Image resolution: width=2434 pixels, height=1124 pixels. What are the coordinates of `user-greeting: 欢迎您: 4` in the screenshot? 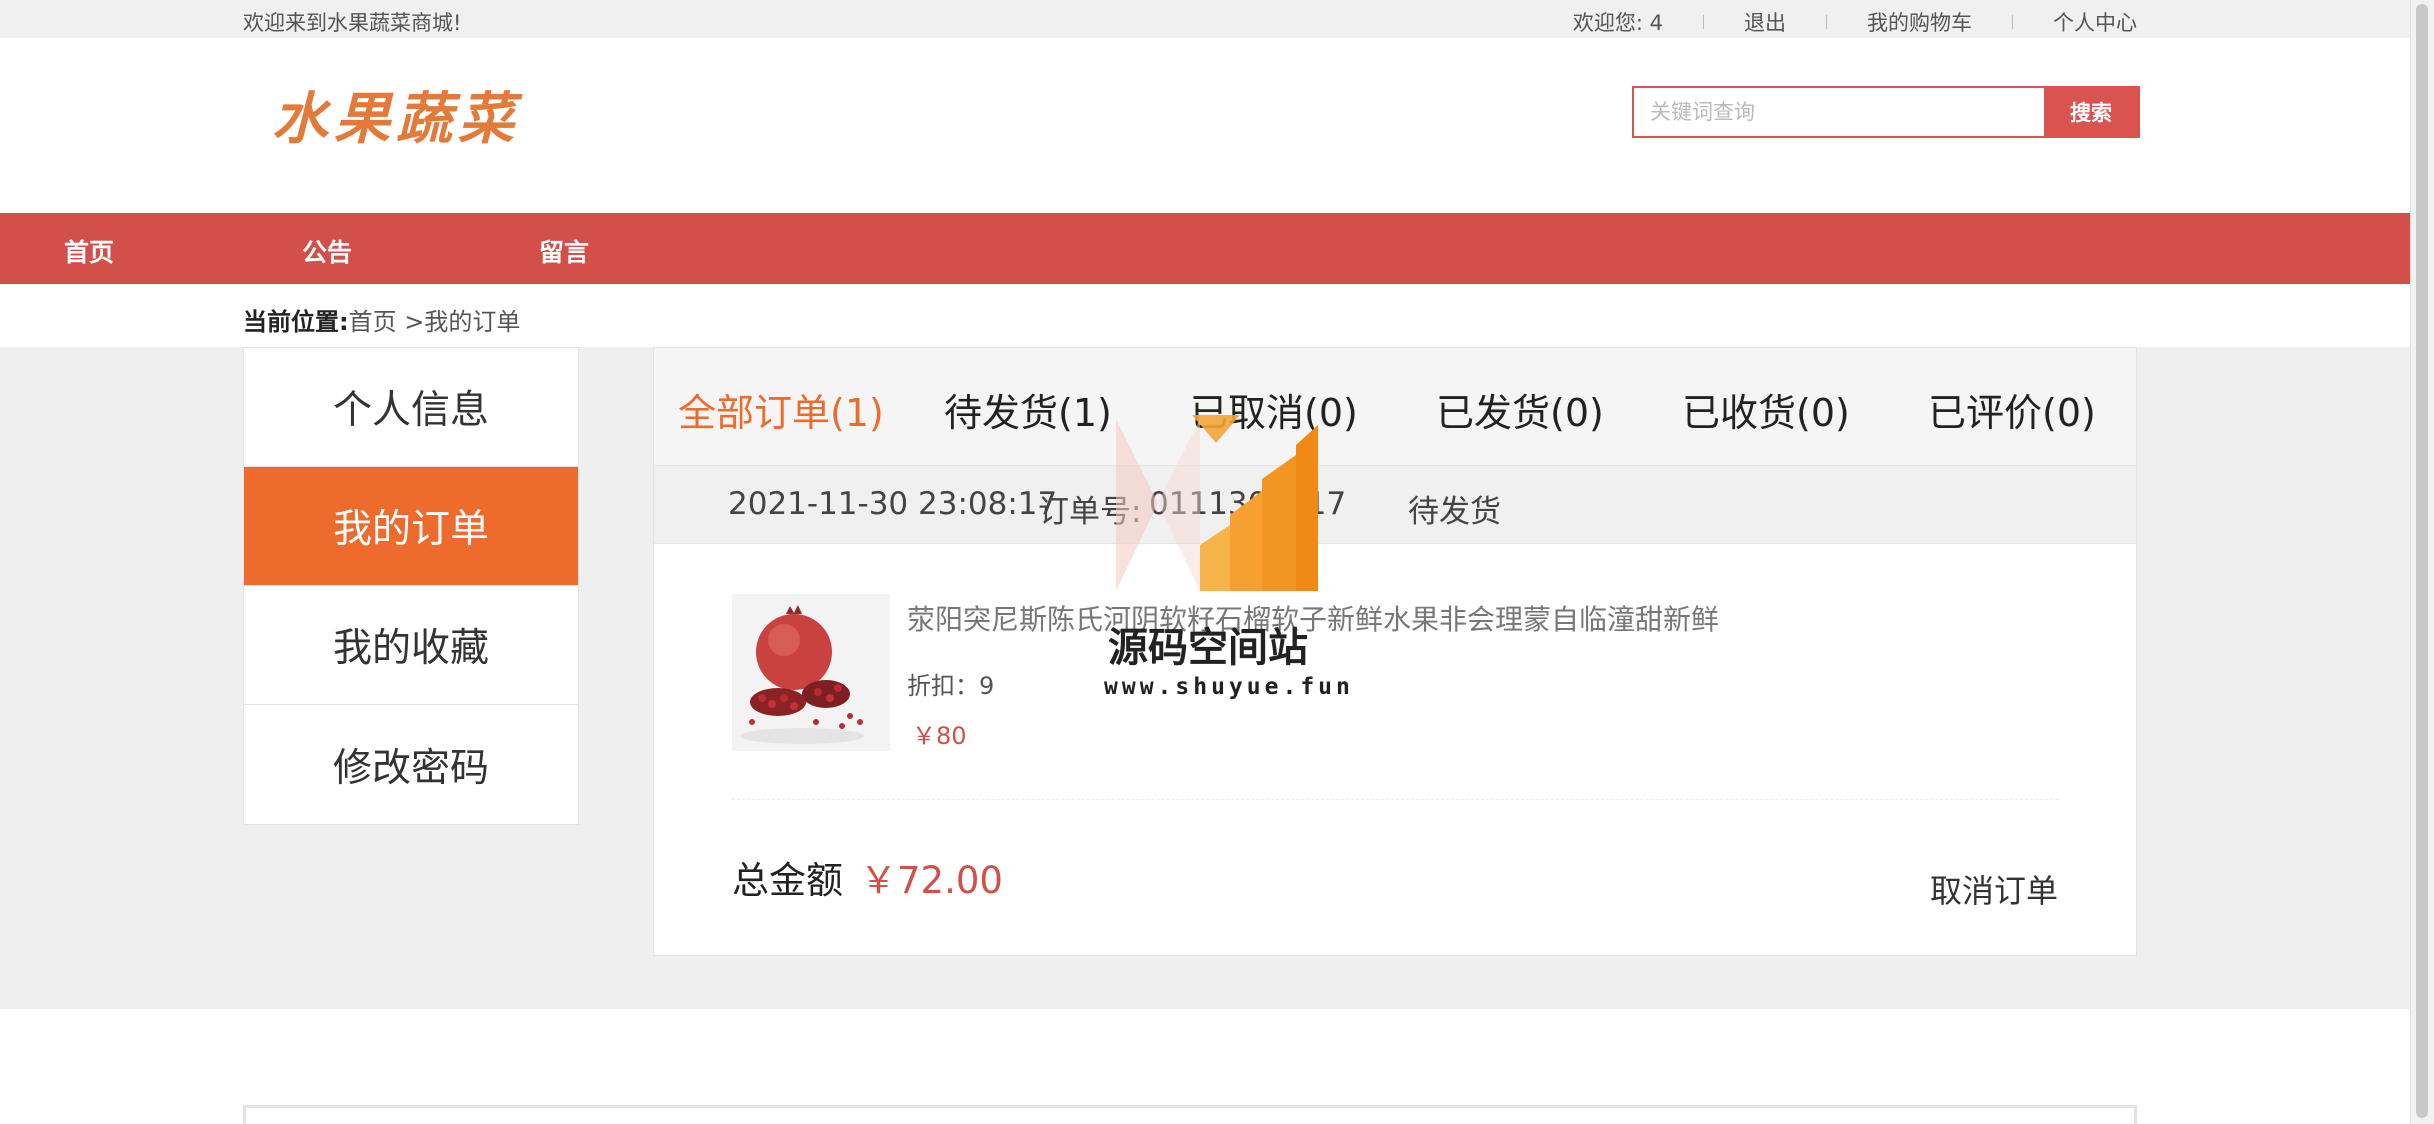 It's located at (1617, 23).